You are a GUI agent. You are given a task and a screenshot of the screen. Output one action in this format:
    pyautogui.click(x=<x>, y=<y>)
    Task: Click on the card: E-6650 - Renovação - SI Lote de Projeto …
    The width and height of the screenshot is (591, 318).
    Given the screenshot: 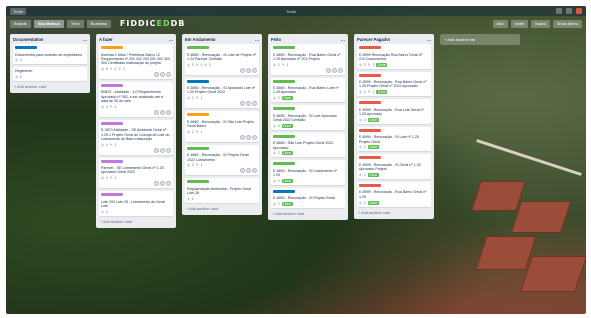 What is the action you would take?
    pyautogui.click(x=222, y=59)
    